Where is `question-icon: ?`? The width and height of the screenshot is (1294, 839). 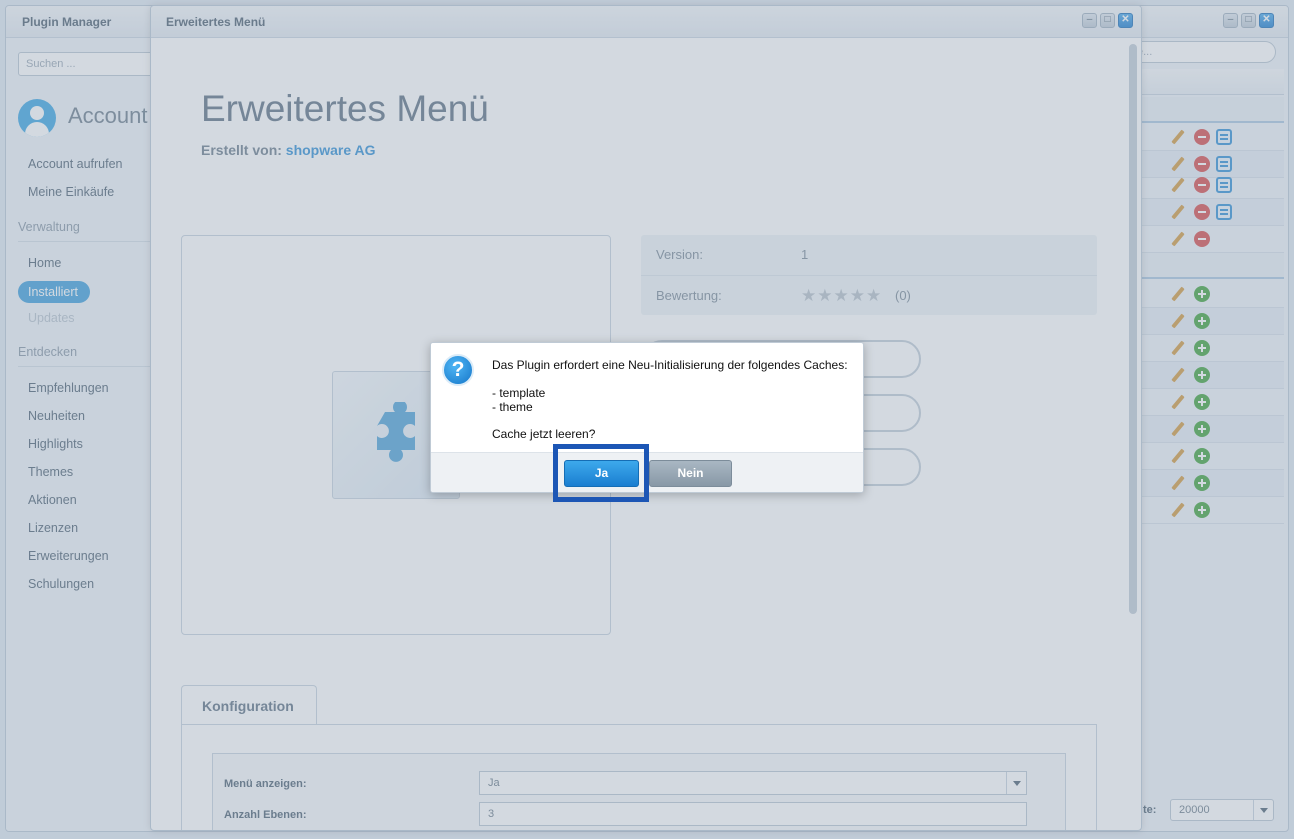 question-icon: ? is located at coordinates (458, 370).